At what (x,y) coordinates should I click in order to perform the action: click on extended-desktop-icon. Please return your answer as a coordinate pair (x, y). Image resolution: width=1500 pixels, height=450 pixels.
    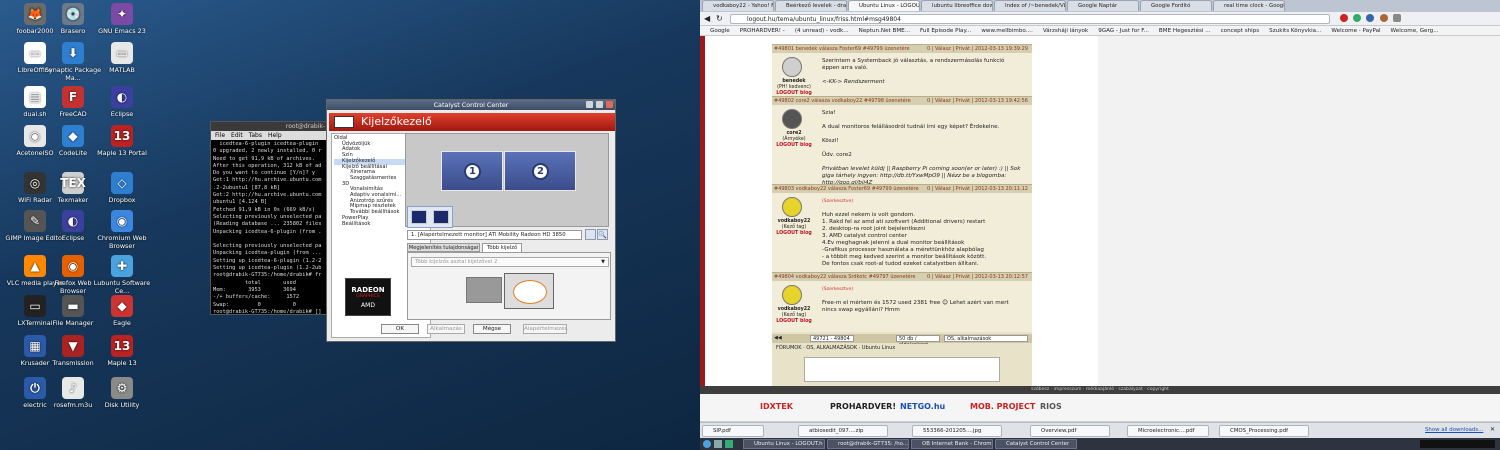
    Looking at the image, I should click on (529, 291).